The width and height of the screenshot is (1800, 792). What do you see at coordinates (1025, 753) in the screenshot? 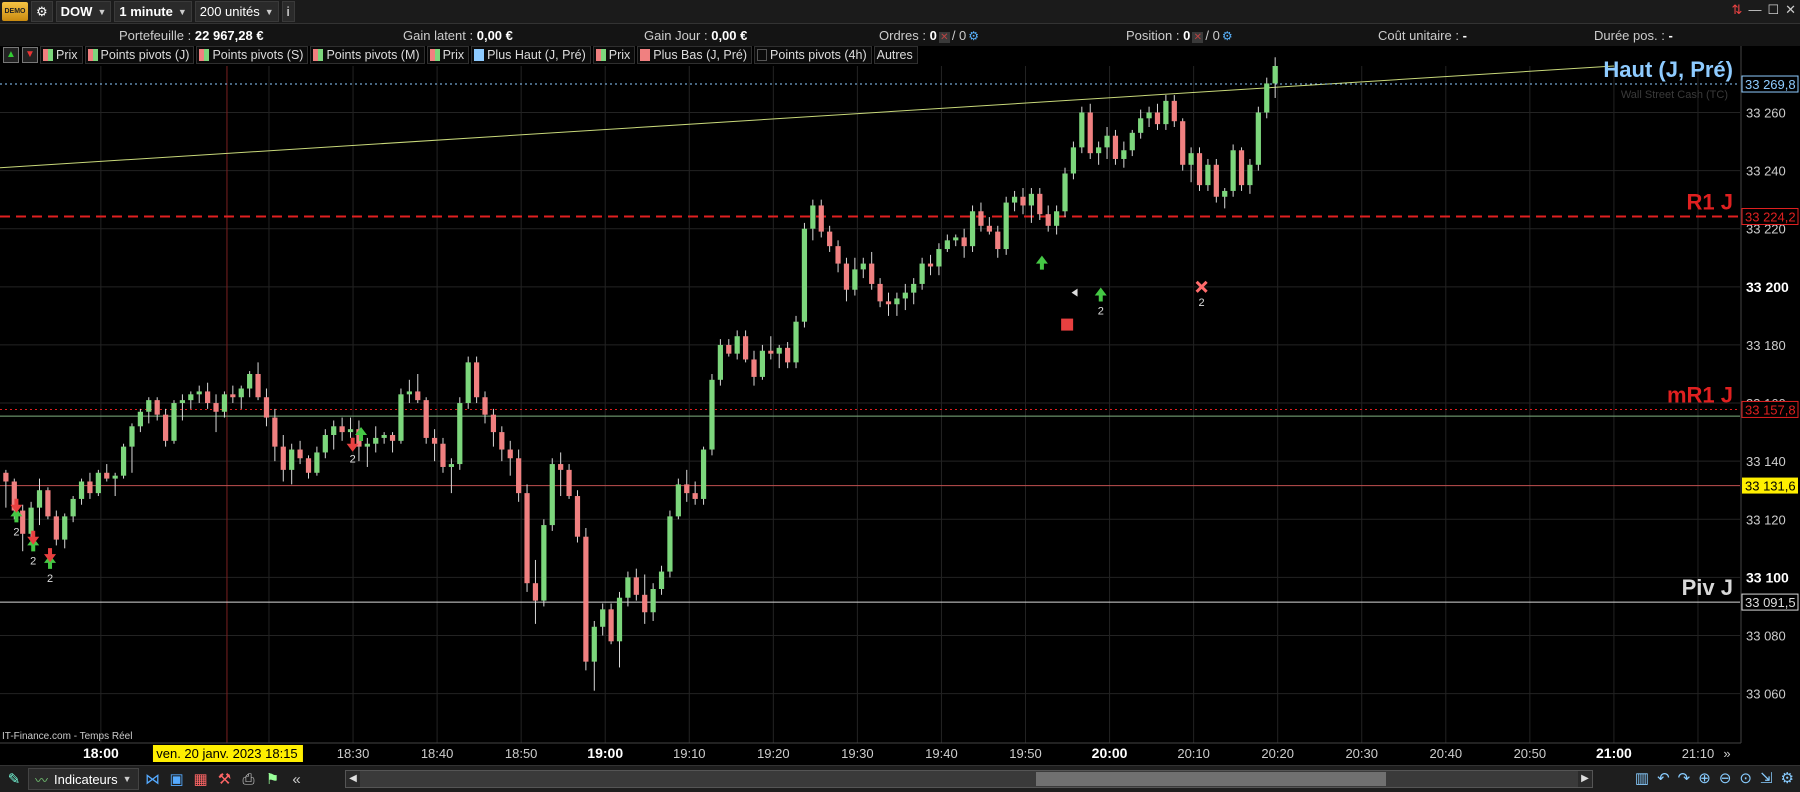
I see `x-tick-label: 19:50` at bounding box center [1025, 753].